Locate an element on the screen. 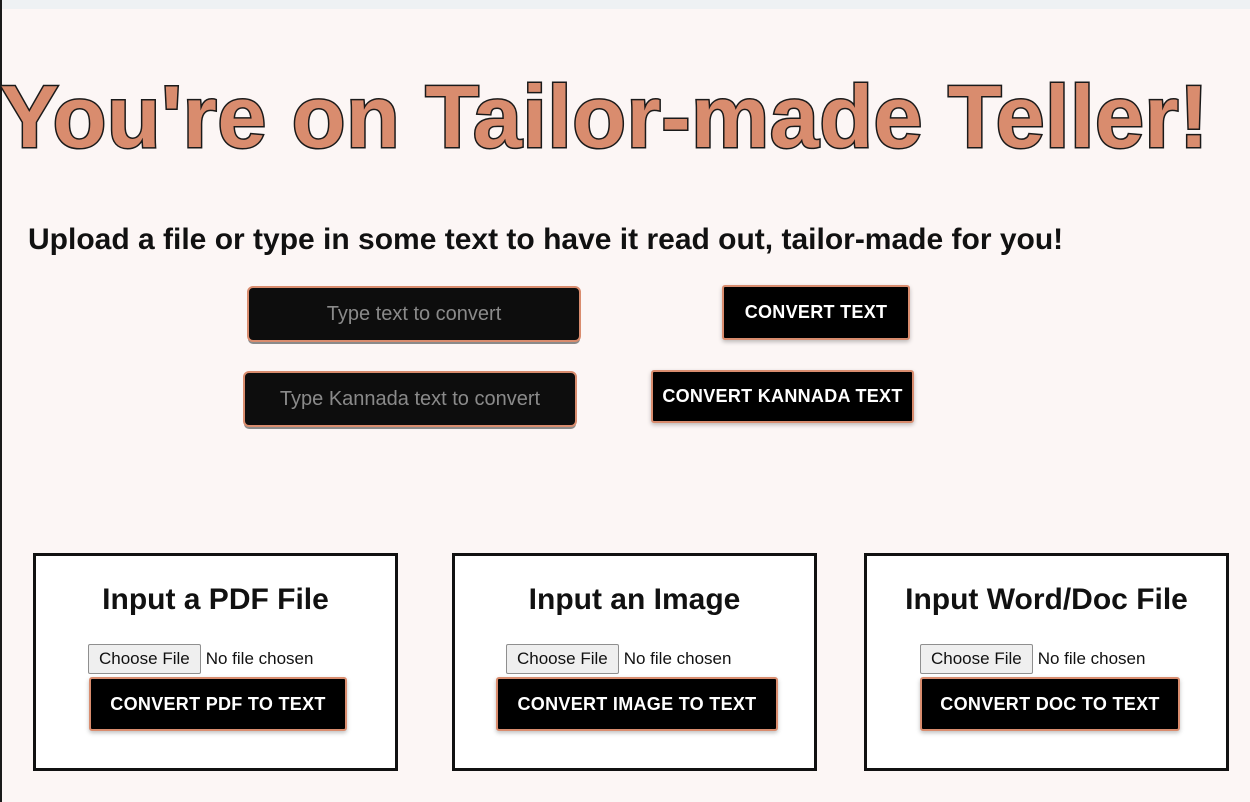 This screenshot has height=802, width=1250. pdf-file-status: No file chosen is located at coordinates (259, 658).